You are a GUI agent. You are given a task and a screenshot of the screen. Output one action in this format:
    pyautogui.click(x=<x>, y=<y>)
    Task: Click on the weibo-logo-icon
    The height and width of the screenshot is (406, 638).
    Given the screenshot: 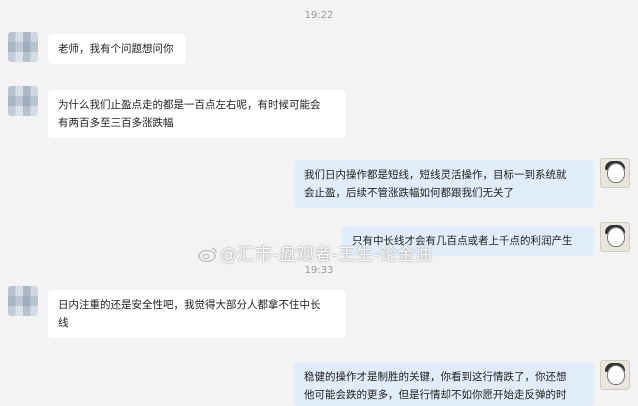 What is the action you would take?
    pyautogui.click(x=207, y=254)
    